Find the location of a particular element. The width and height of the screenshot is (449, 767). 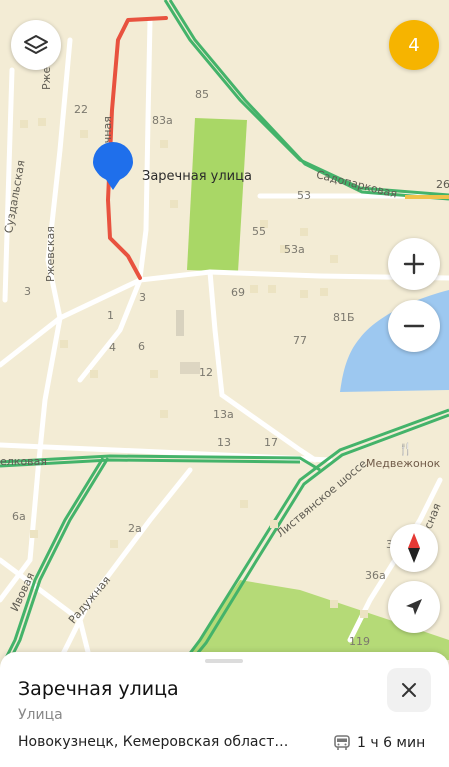

house-number: 4 is located at coordinates (112, 347).